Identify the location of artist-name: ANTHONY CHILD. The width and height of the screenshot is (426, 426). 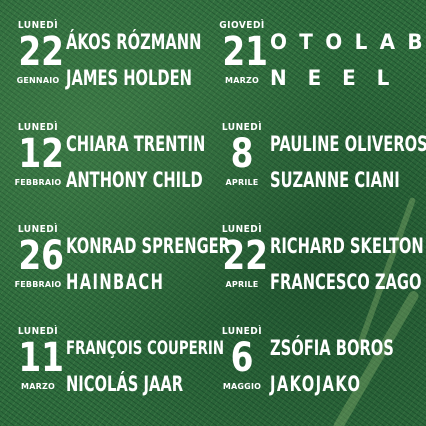
(134, 180).